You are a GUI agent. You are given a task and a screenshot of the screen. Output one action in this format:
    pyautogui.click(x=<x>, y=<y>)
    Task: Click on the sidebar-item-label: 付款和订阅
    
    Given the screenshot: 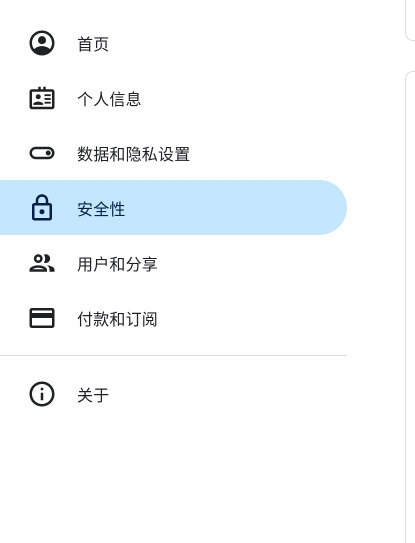 What is the action you would take?
    pyautogui.click(x=118, y=319)
    